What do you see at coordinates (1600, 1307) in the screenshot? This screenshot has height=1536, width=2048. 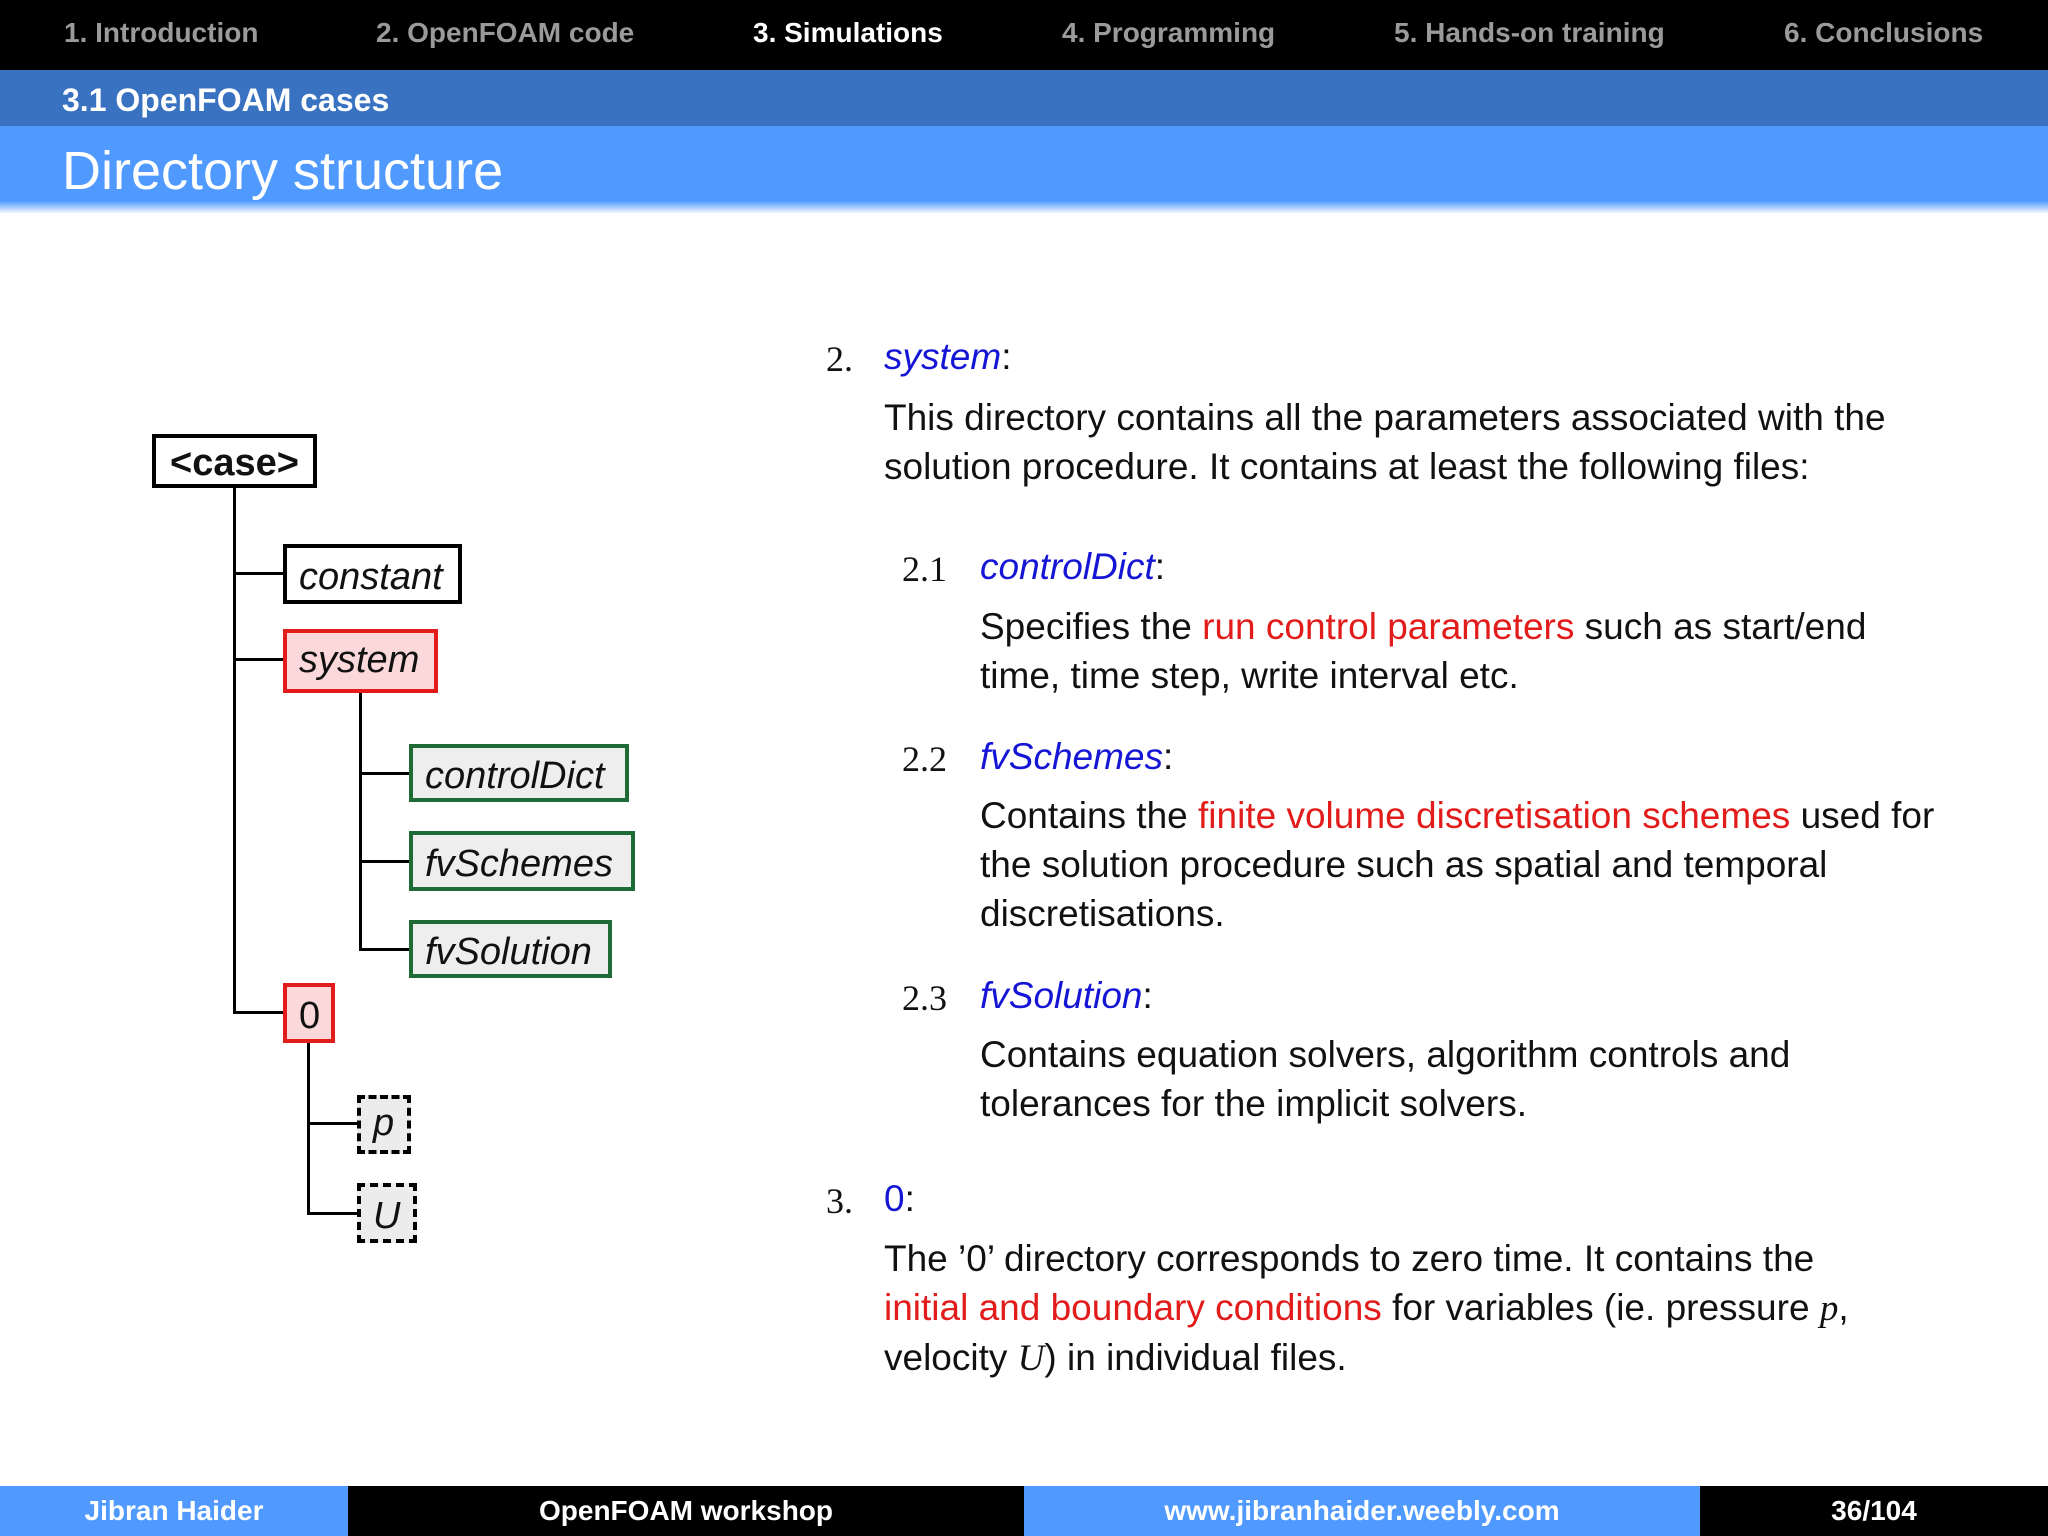 I see `item-3-mid: for variables (ie. pressure` at bounding box center [1600, 1307].